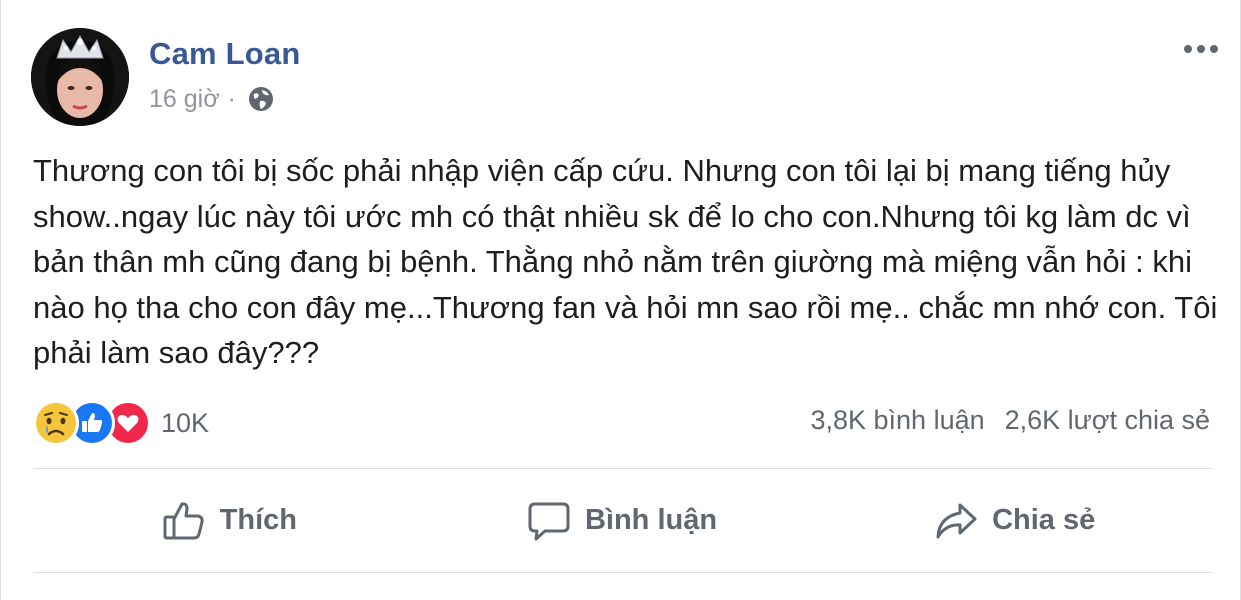 Image resolution: width=1241 pixels, height=600 pixels. I want to click on more-options-button, so click(1201, 49).